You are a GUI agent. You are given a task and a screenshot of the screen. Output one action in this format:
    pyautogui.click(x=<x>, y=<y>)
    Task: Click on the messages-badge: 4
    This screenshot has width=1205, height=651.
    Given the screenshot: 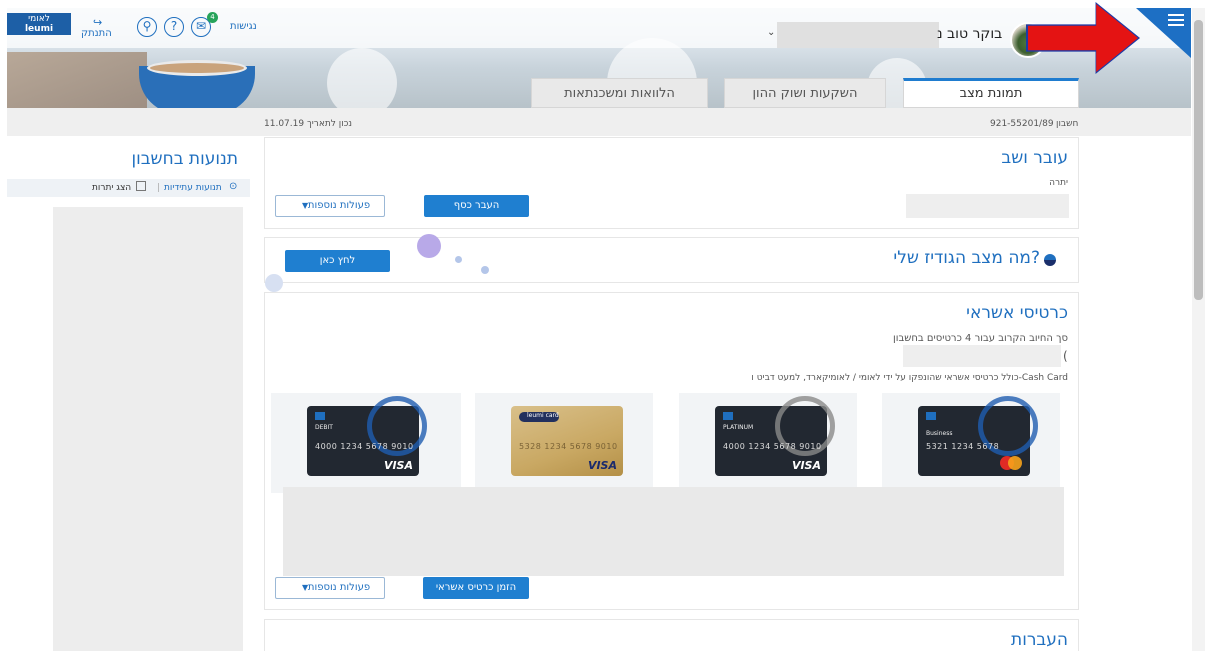 What is the action you would take?
    pyautogui.click(x=212, y=17)
    